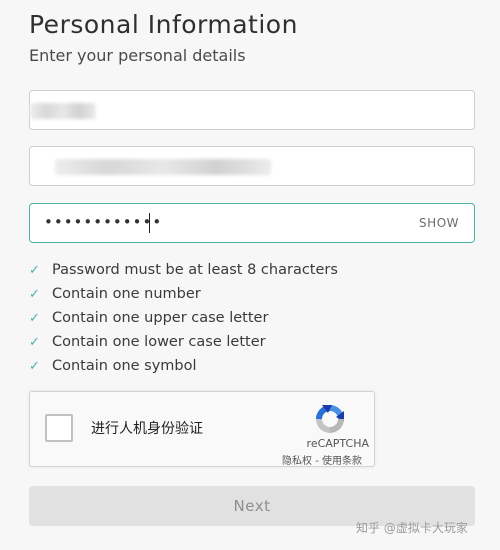 This screenshot has width=500, height=550. I want to click on password-rule: ✓ Contain one number, so click(183, 294).